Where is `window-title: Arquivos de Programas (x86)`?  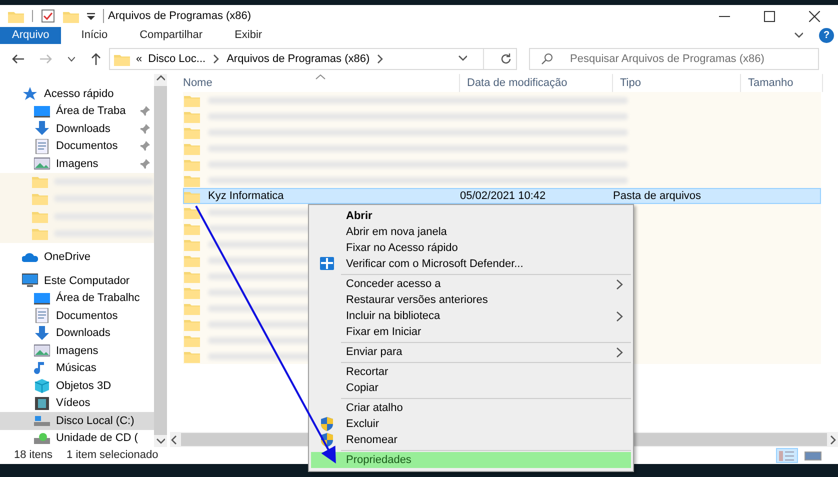
window-title: Arquivos de Programas (x86) is located at coordinates (180, 16).